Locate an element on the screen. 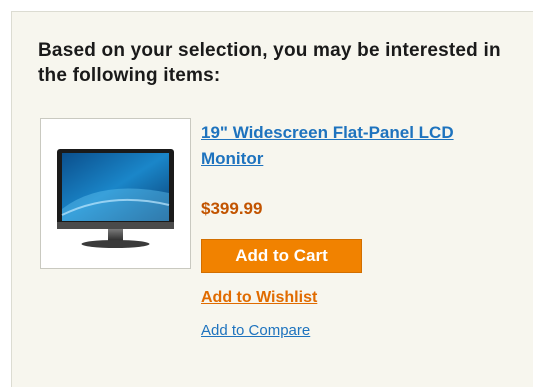  product-image is located at coordinates (115, 193).